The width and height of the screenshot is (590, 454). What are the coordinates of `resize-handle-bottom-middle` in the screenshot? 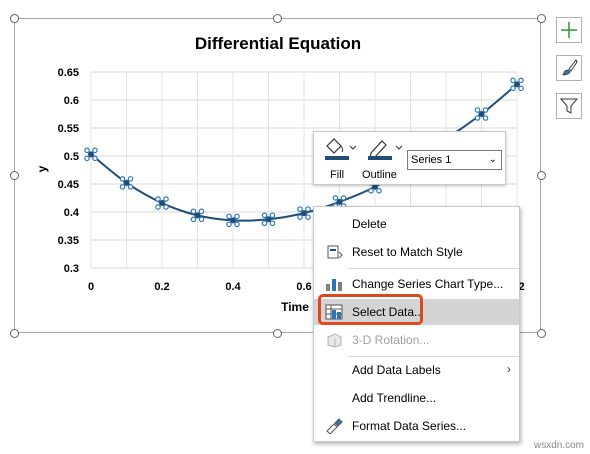 It's located at (277, 333).